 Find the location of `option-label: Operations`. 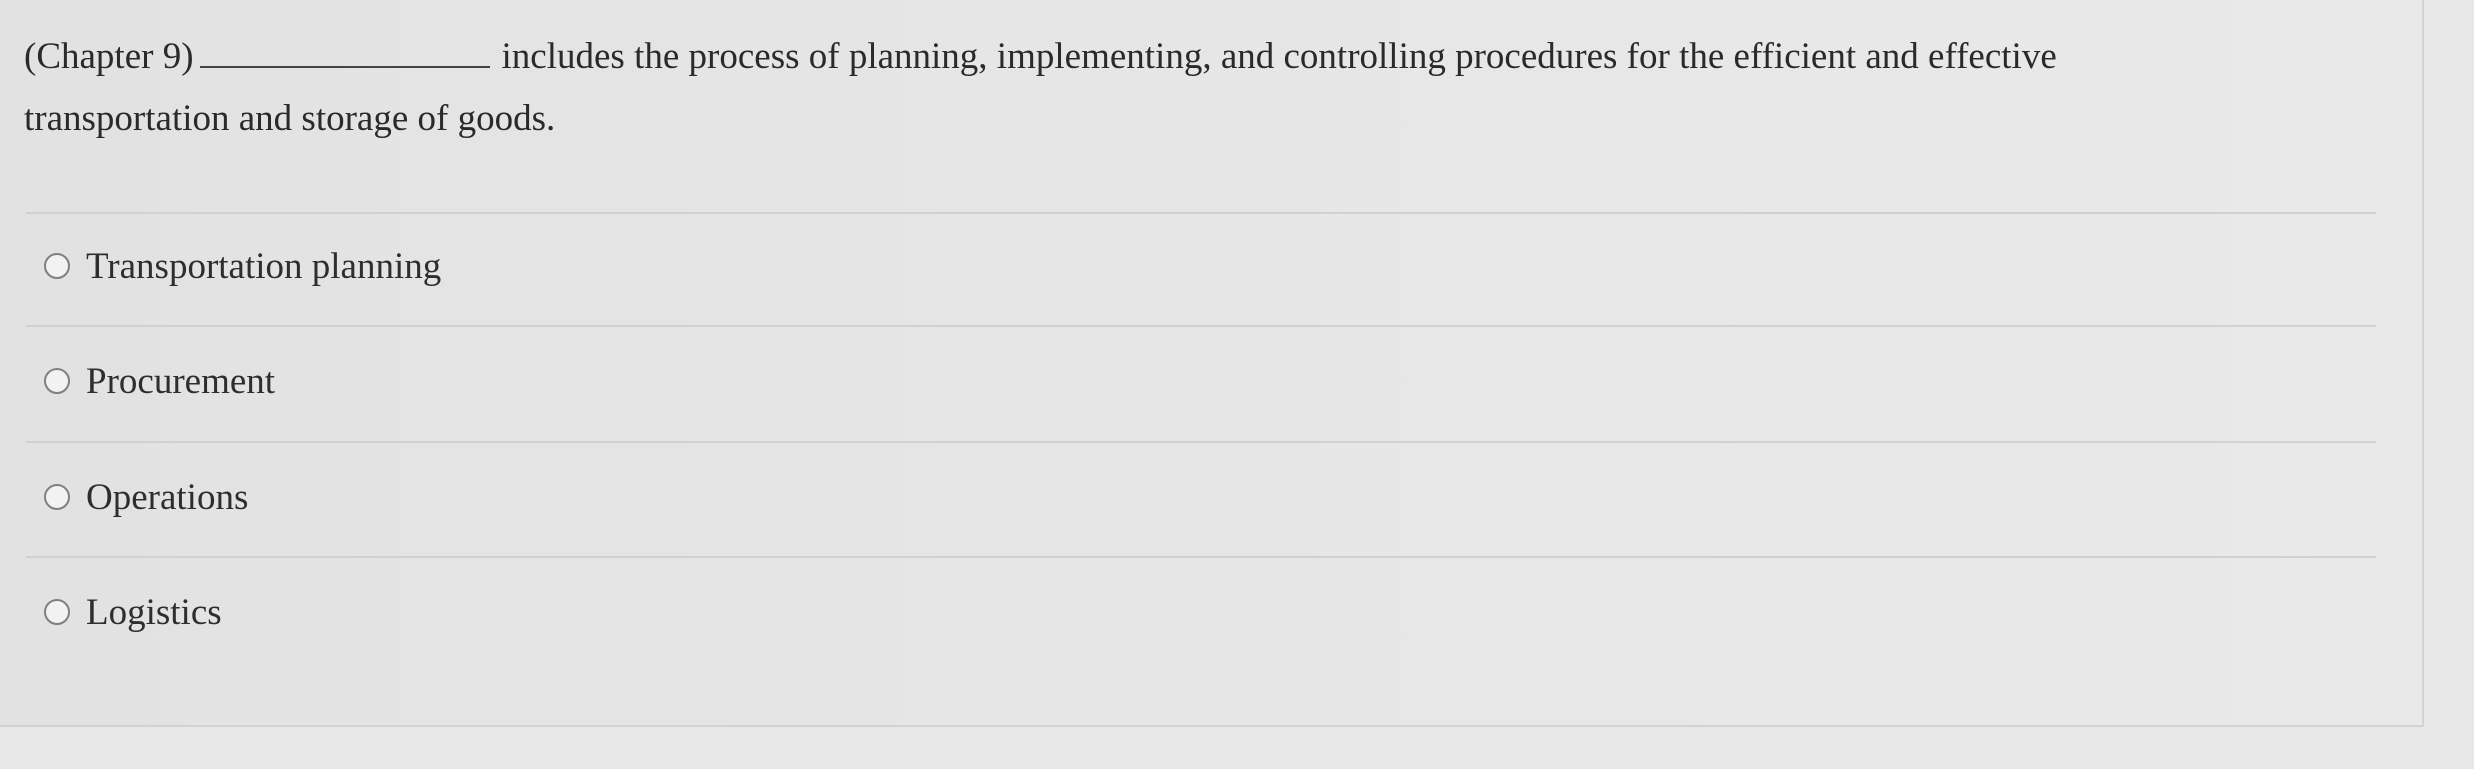

option-label: Operations is located at coordinates (167, 497).